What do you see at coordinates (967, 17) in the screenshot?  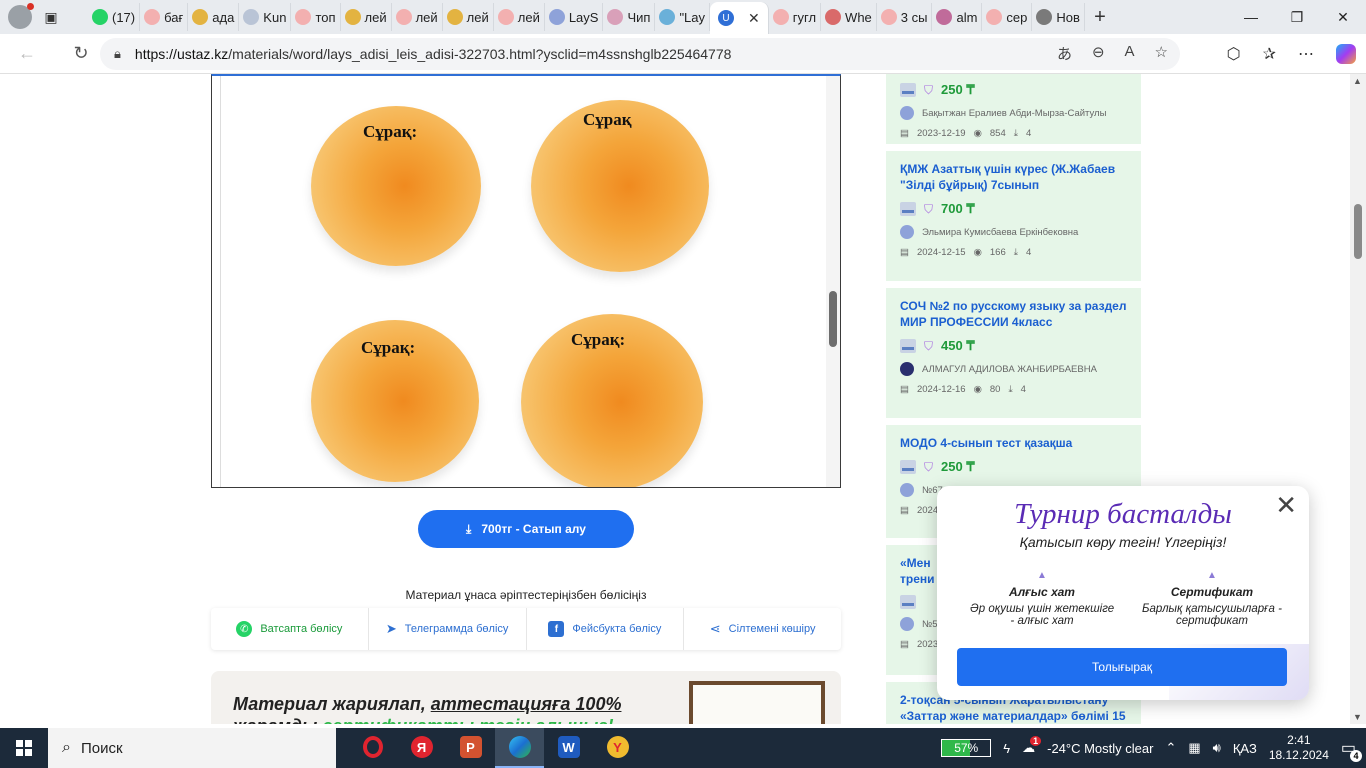 I see `tab-label: alm` at bounding box center [967, 17].